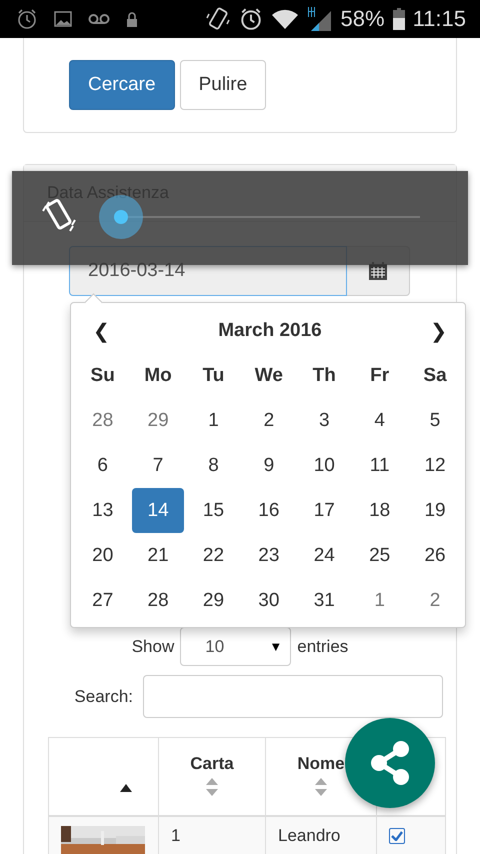 The width and height of the screenshot is (480, 854). I want to click on checkmark-icon, so click(397, 836).